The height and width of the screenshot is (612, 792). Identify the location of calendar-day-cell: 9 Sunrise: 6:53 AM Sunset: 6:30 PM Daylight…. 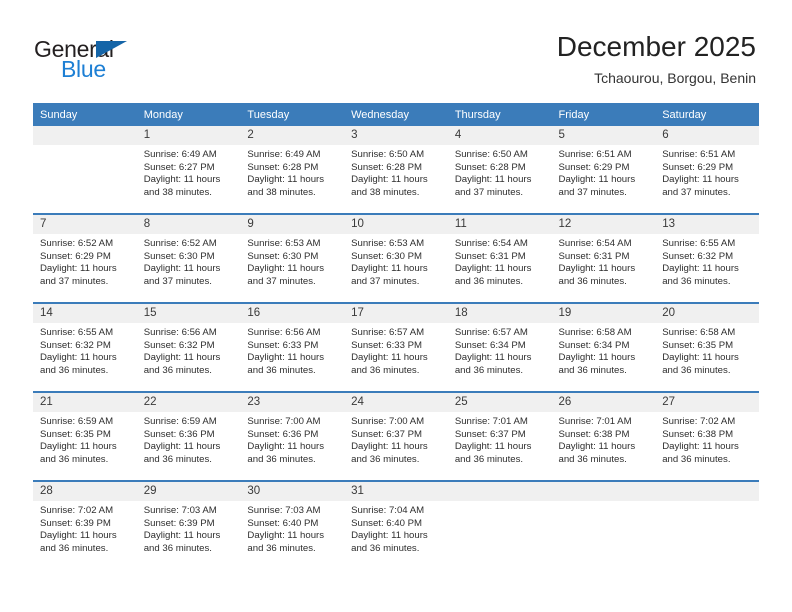
(292, 258).